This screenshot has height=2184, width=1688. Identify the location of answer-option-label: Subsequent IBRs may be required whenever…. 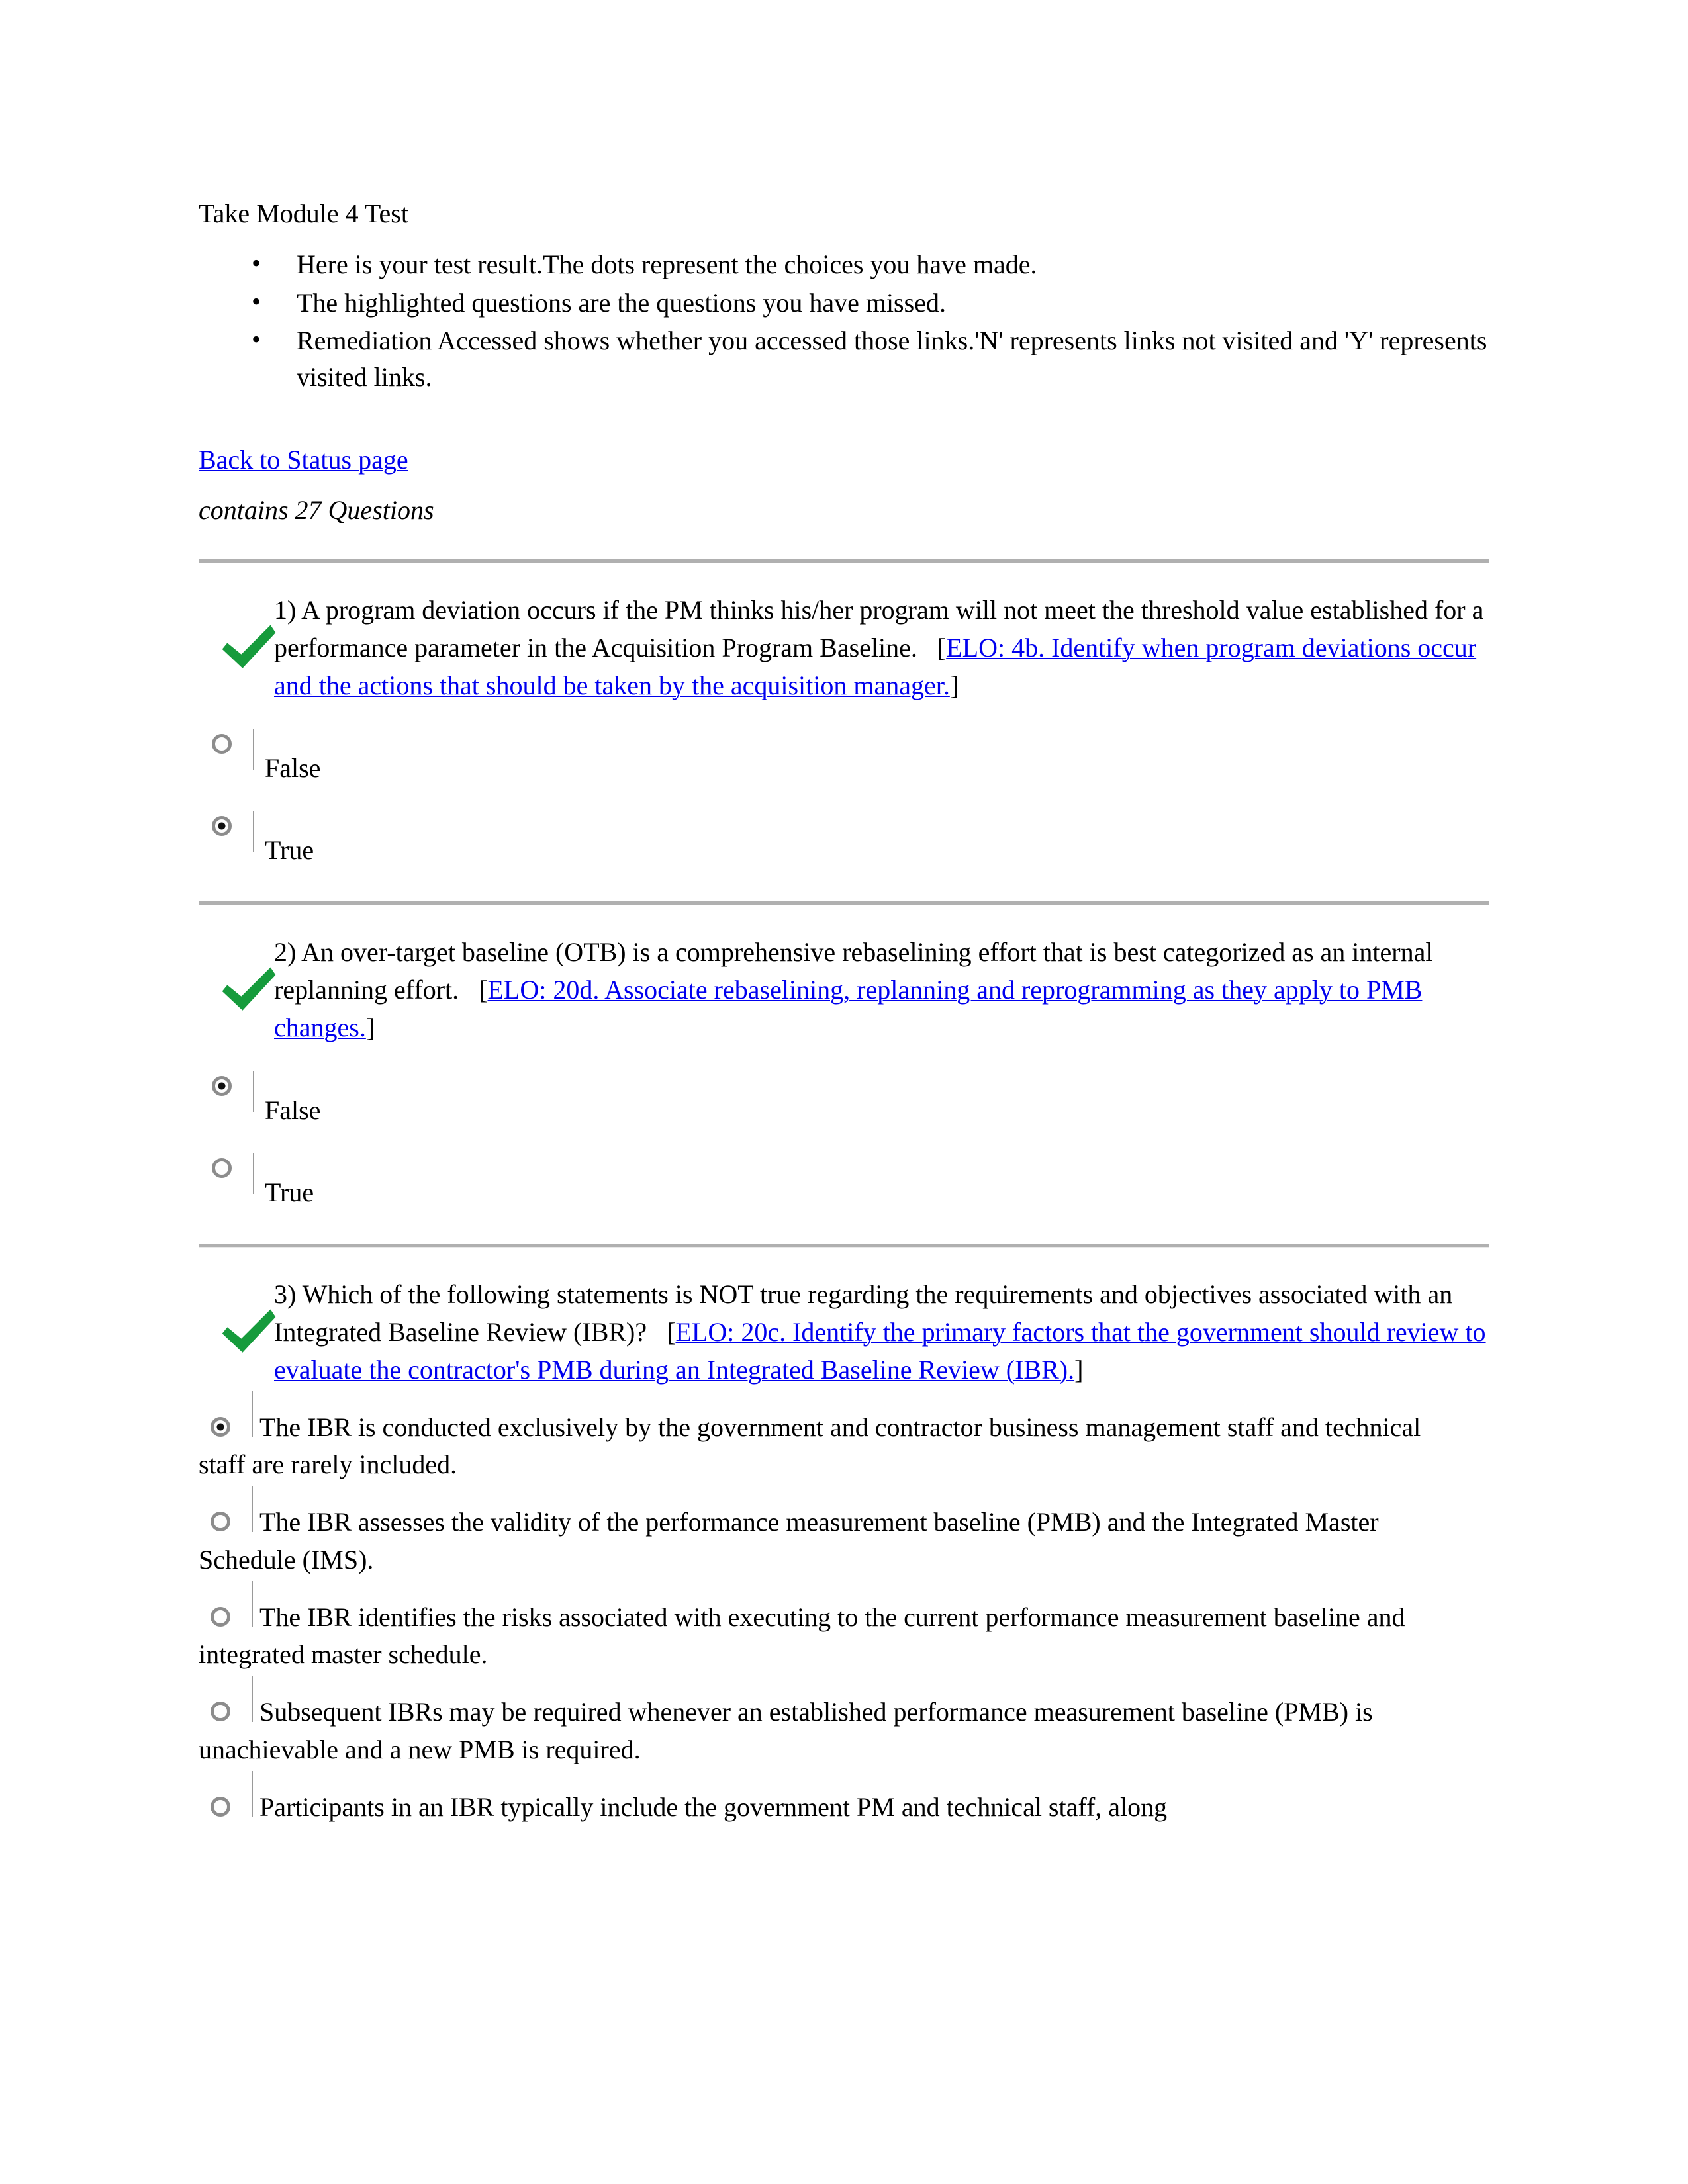
(786, 1731).